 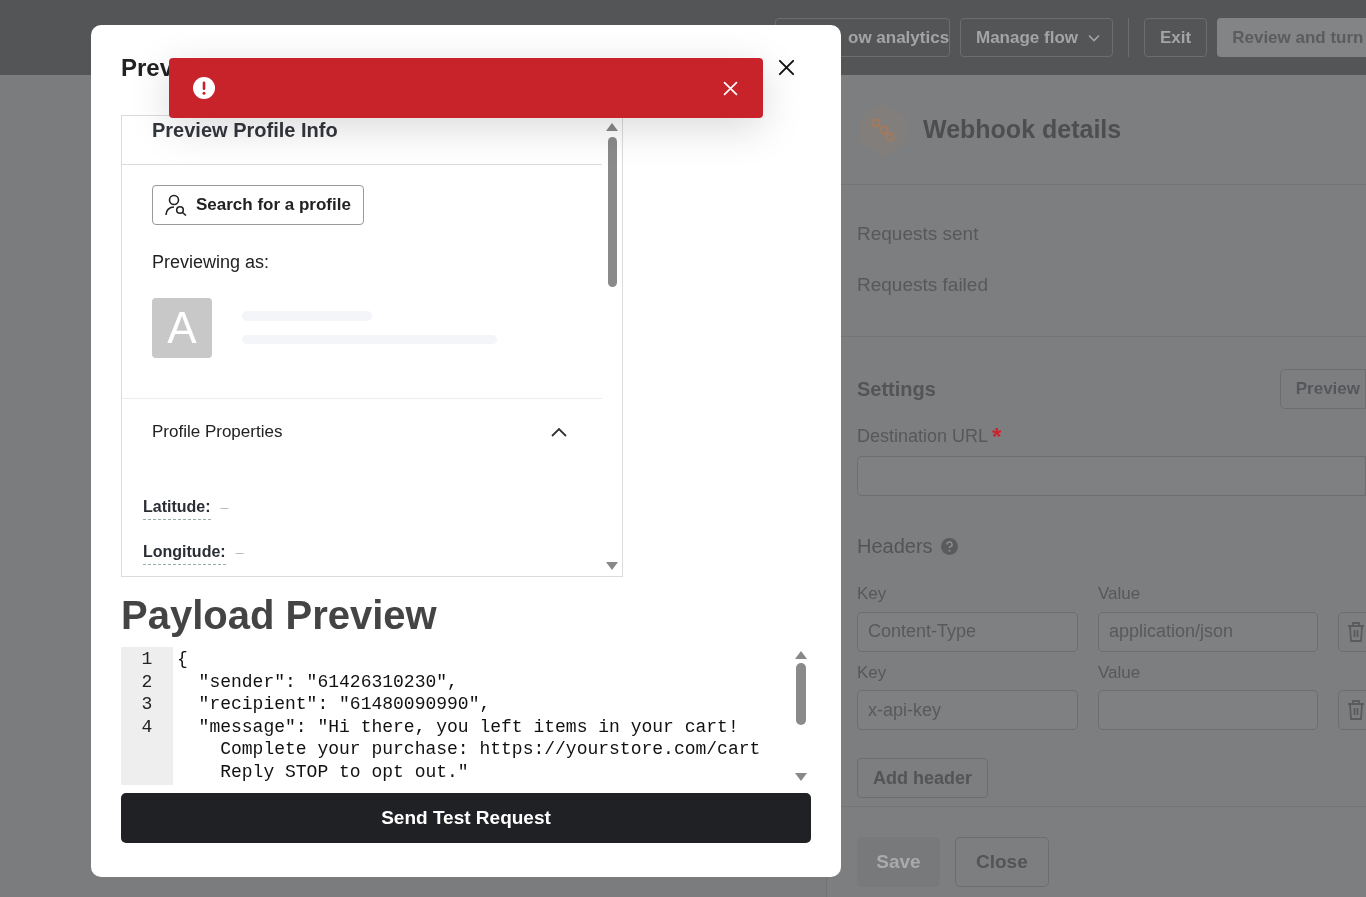 I want to click on search-profile-button: Search for a profile, so click(x=258, y=205).